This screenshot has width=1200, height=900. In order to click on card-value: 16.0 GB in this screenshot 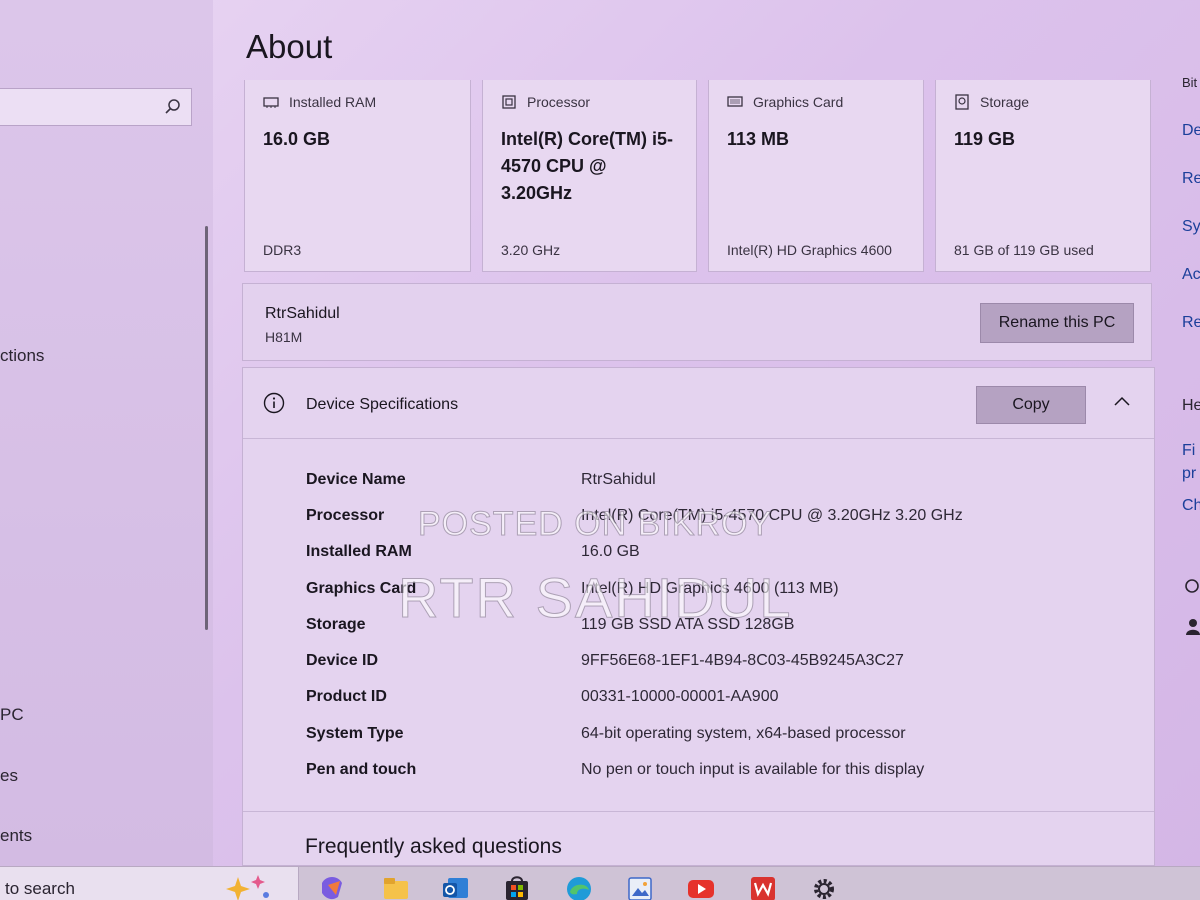, I will do `click(297, 139)`.